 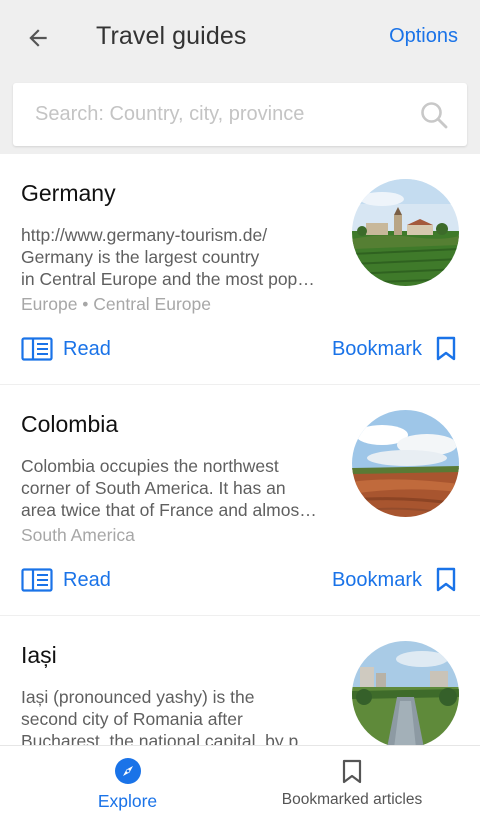 What do you see at coordinates (171, 36) in the screenshot?
I see `page-title: Travel guides` at bounding box center [171, 36].